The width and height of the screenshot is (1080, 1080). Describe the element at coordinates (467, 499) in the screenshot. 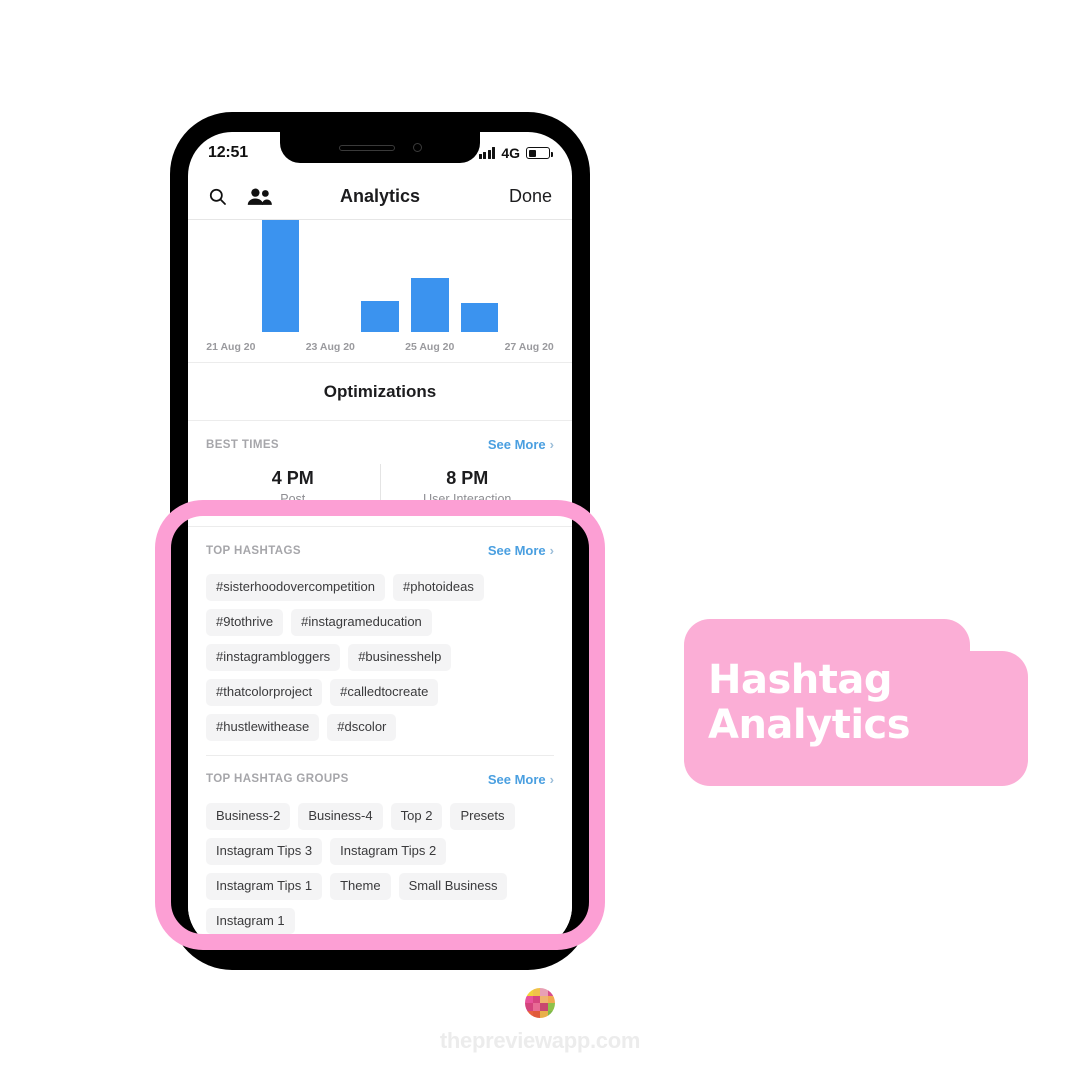

I see `best-time-interaction-caption: User Interaction` at that location.